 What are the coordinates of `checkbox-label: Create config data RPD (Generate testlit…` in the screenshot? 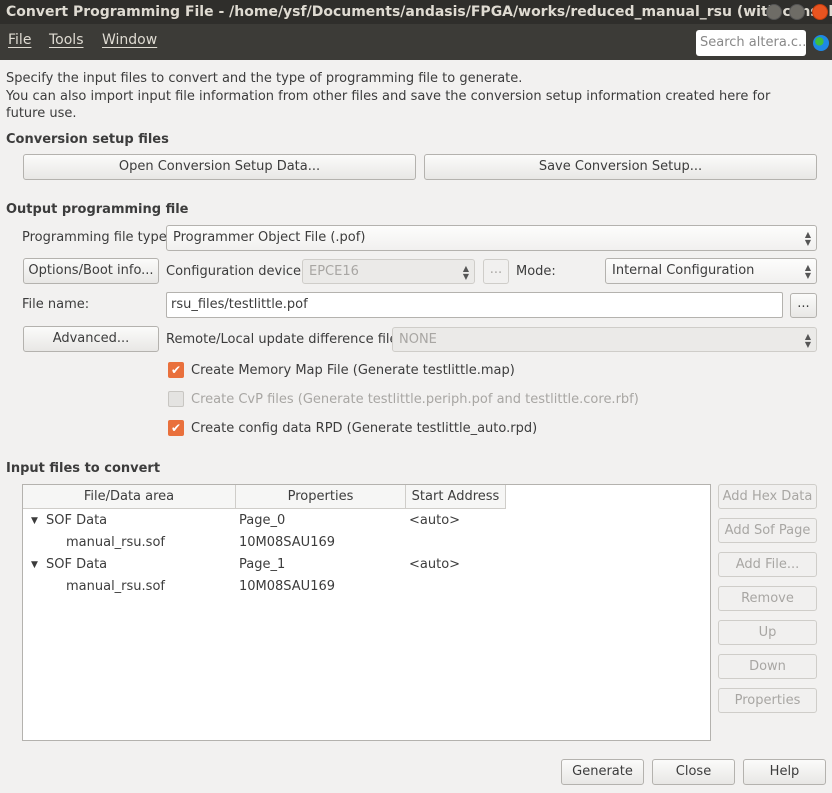 It's located at (364, 428).